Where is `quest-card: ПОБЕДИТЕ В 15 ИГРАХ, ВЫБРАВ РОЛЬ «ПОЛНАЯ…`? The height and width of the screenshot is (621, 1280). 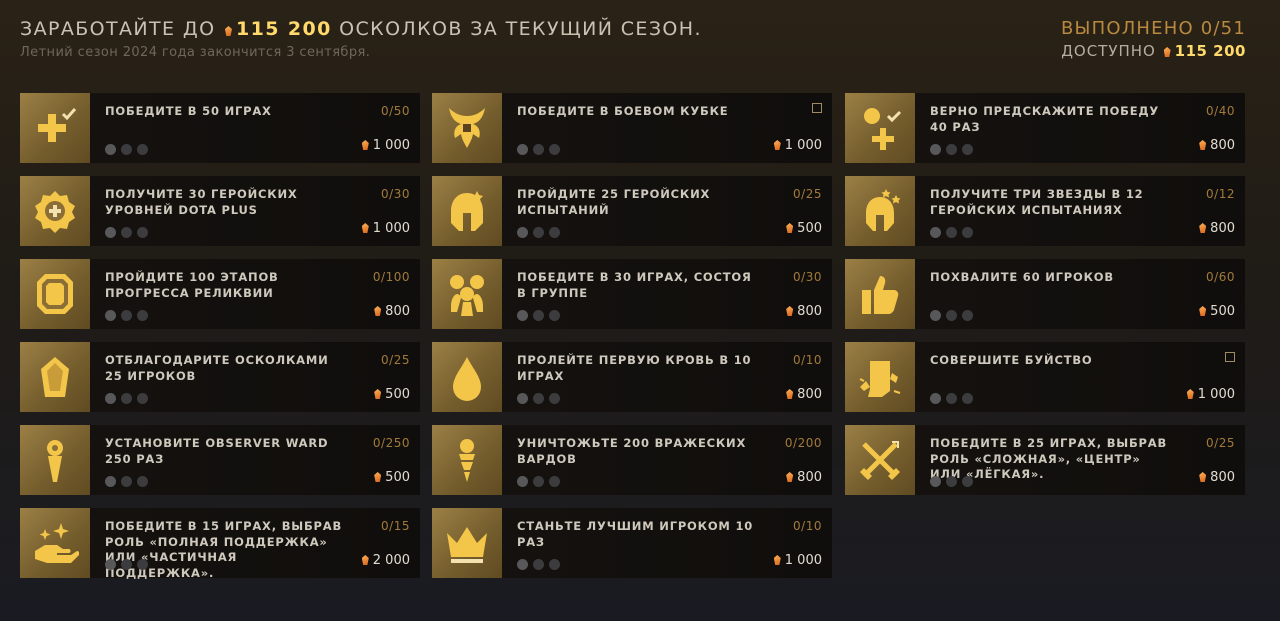 quest-card: ПОБЕДИТЕ В 15 ИГРАХ, ВЫБРАВ РОЛЬ «ПОЛНАЯ… is located at coordinates (220, 544).